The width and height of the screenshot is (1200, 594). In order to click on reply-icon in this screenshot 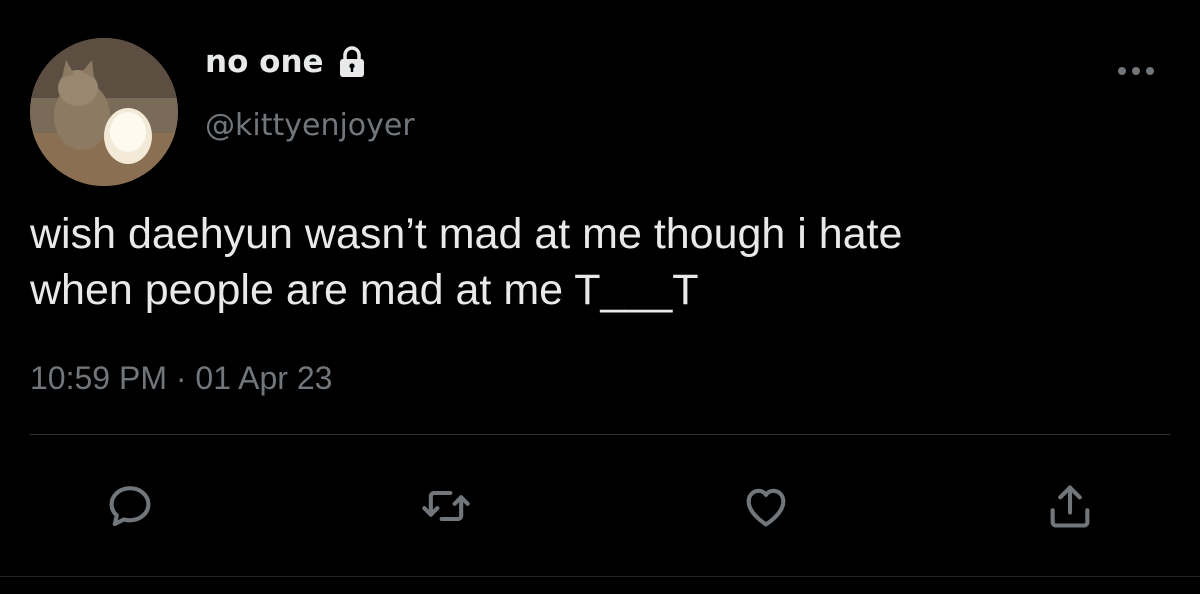, I will do `click(130, 506)`.